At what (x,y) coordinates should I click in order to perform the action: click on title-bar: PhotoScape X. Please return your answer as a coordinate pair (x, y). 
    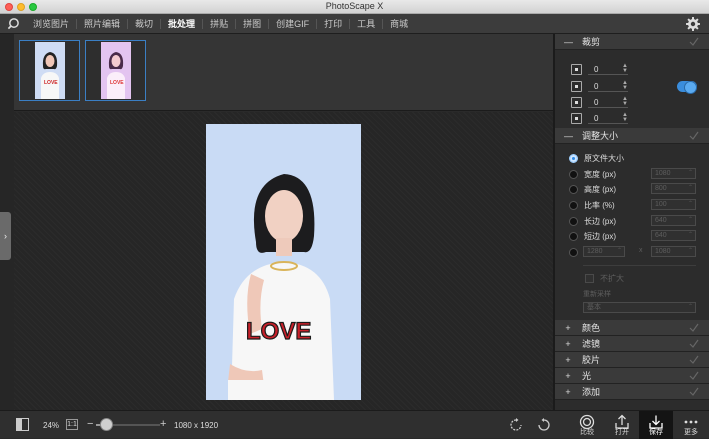
    Looking at the image, I should click on (354, 7).